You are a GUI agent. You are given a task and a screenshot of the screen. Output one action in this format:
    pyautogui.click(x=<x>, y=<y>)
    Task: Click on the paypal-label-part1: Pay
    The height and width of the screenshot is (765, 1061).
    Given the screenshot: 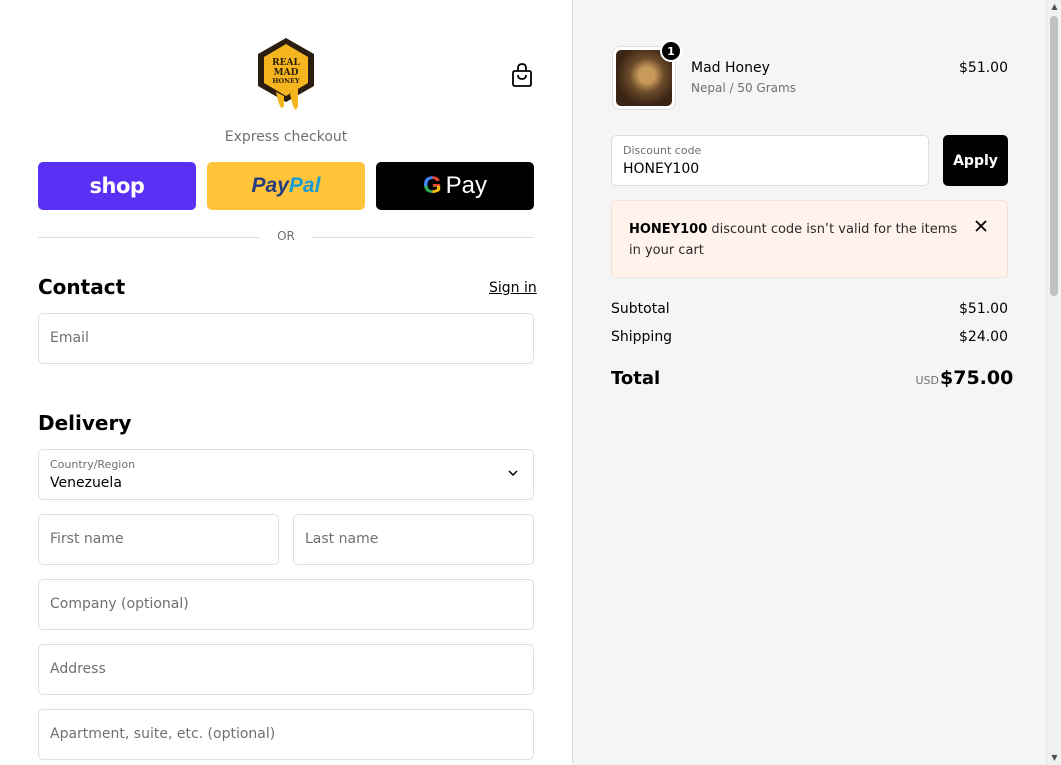 What is the action you would take?
    pyautogui.click(x=270, y=185)
    